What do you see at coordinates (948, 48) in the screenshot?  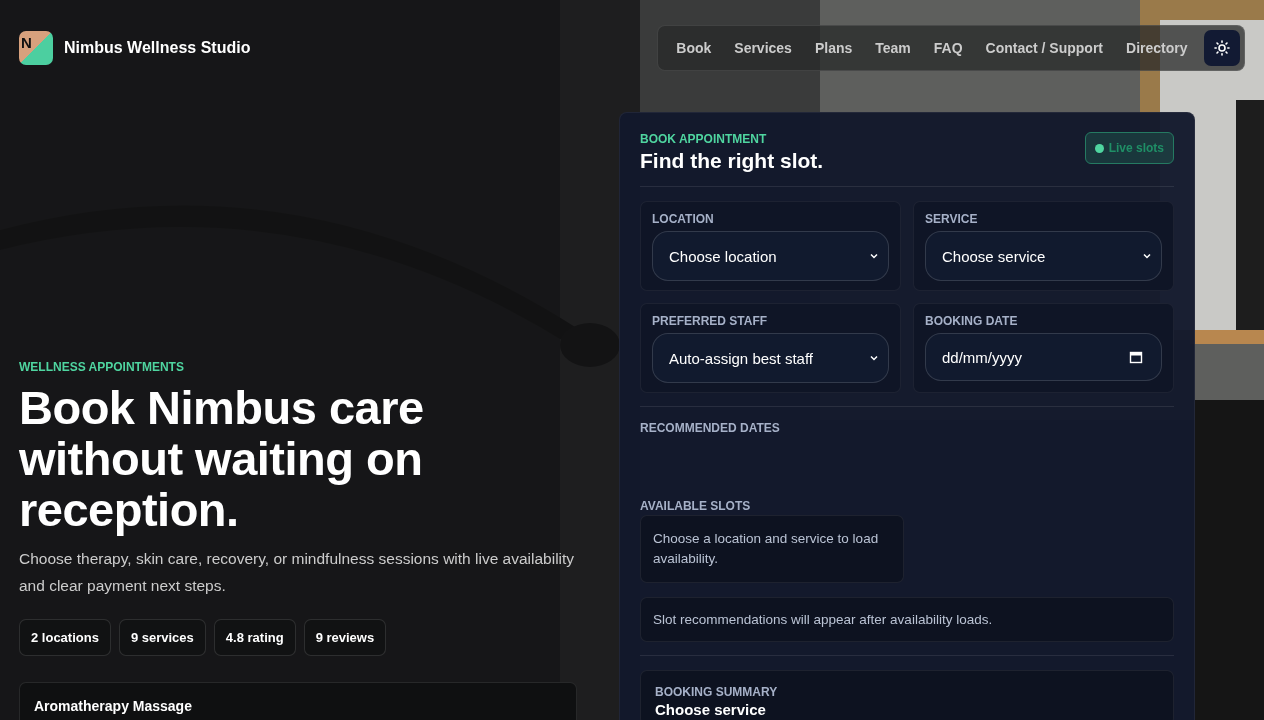 I see `nav-link: FAQ` at bounding box center [948, 48].